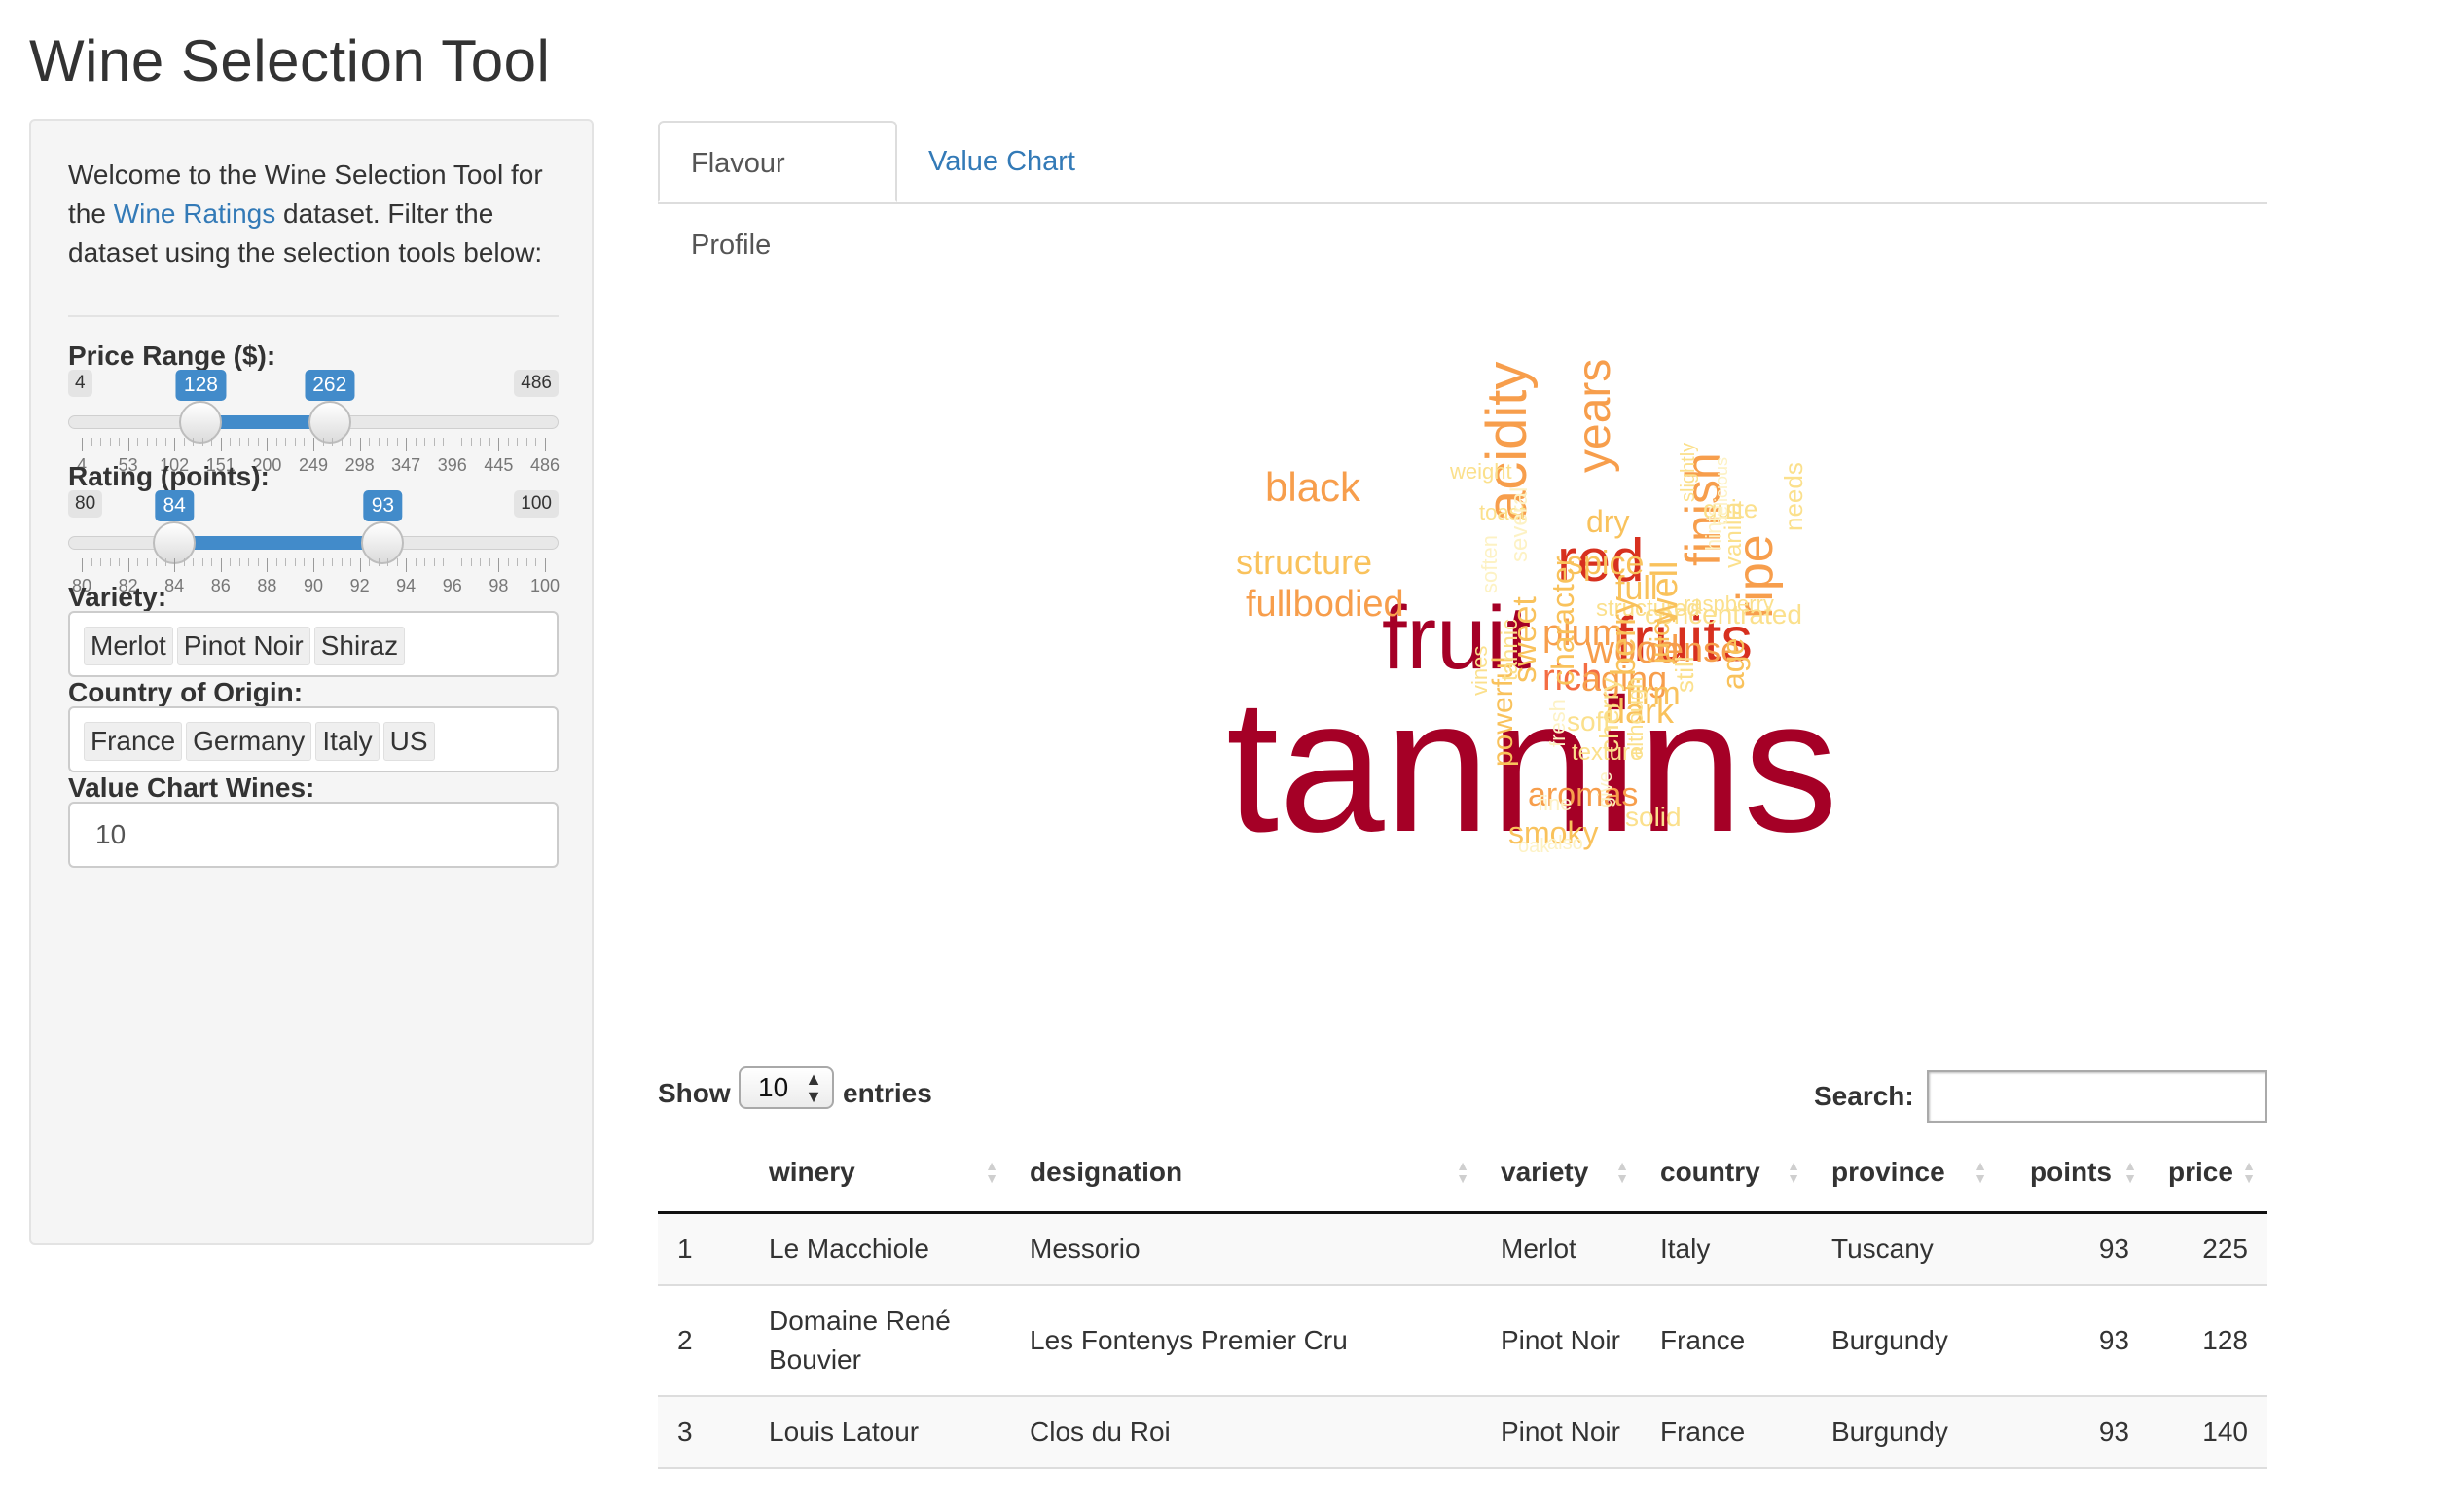  I want to click on tab-value-chart: Value Chart, so click(1002, 161).